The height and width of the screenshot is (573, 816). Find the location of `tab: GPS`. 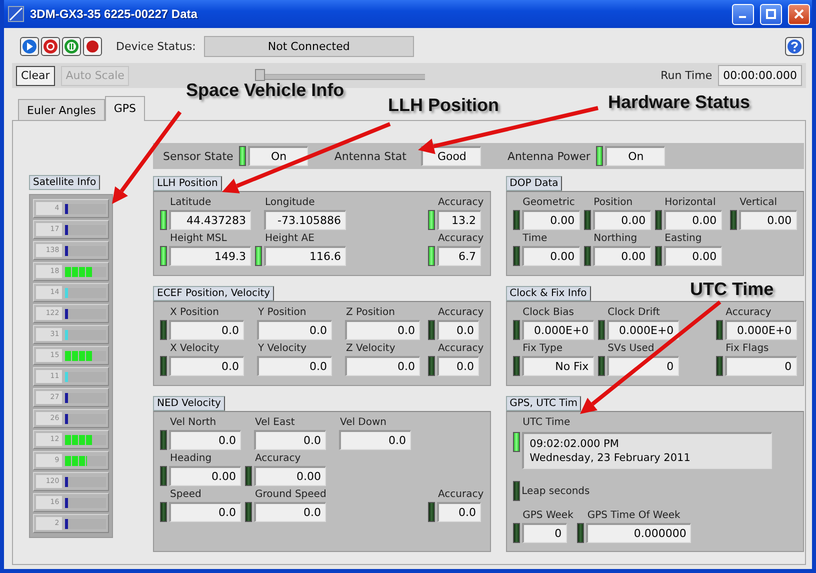

tab: GPS is located at coordinates (124, 108).